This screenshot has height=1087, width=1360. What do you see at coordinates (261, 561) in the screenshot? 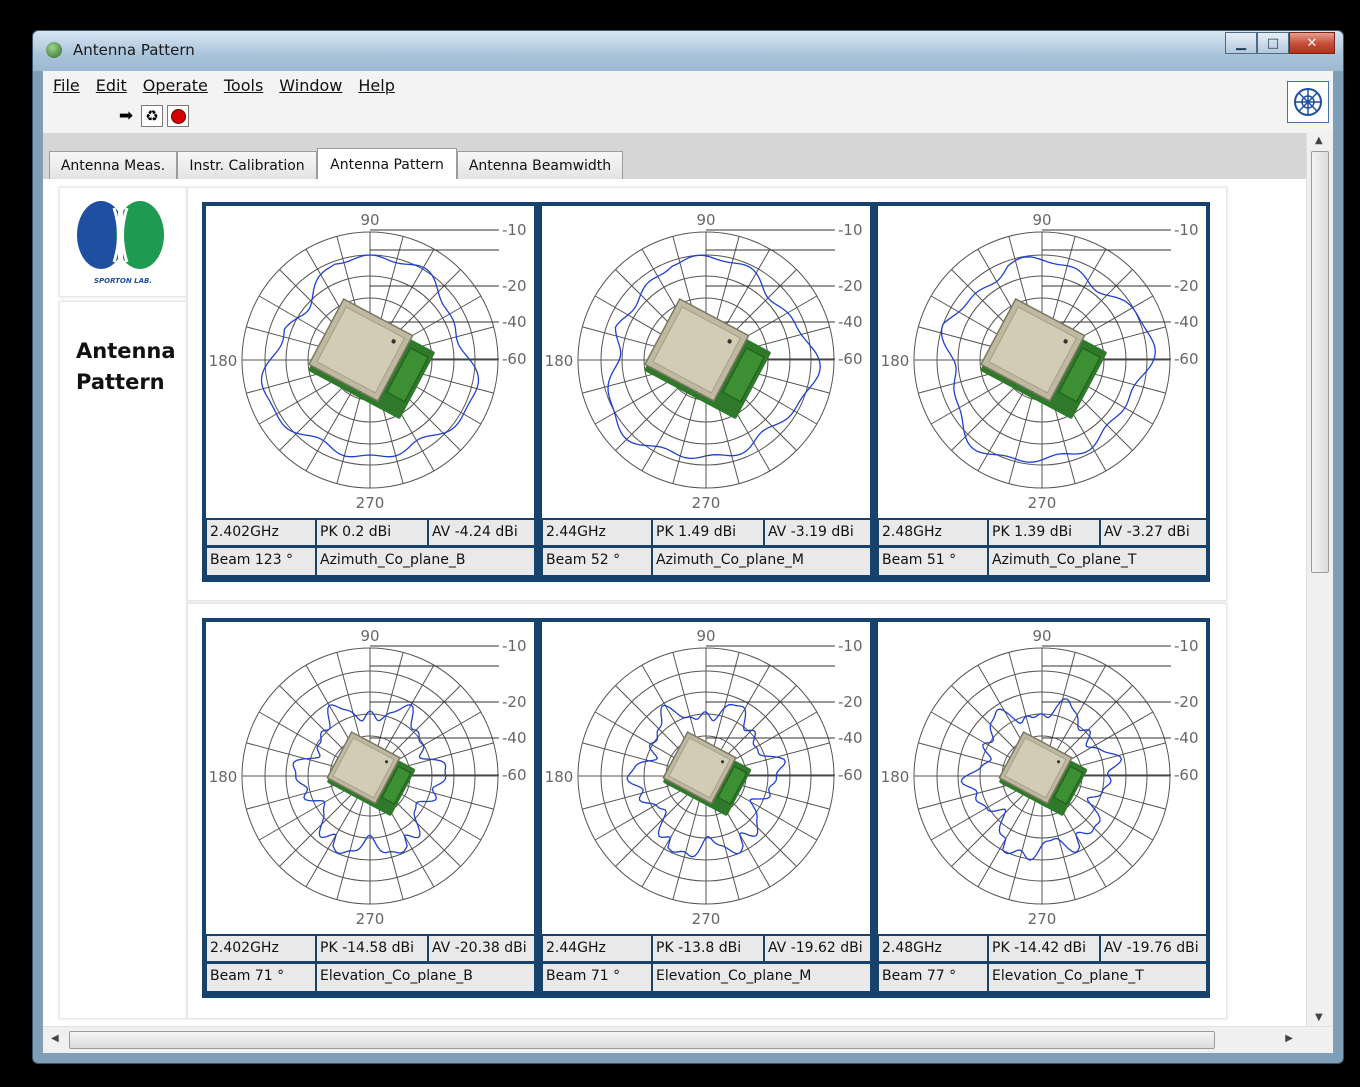
I see `beam-angle-label: Beam 123 °` at bounding box center [261, 561].